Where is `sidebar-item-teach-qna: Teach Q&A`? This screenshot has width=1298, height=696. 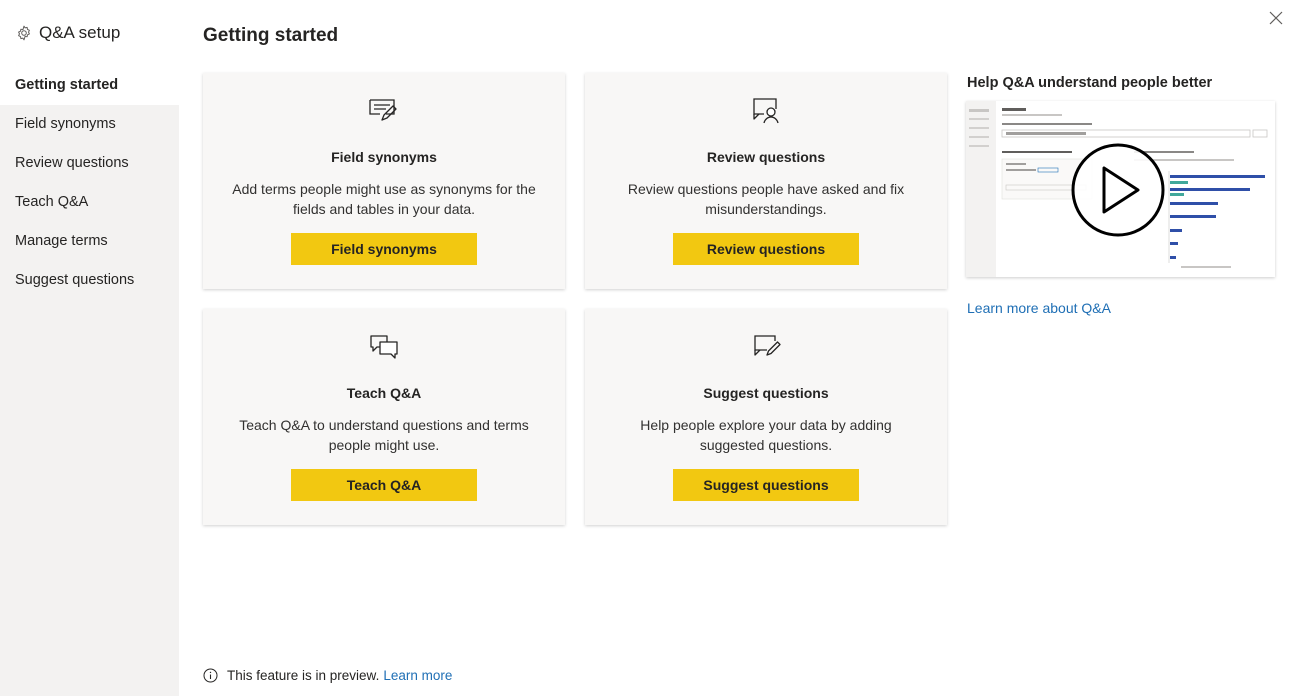
sidebar-item-teach-qna: Teach Q&A is located at coordinates (89, 202).